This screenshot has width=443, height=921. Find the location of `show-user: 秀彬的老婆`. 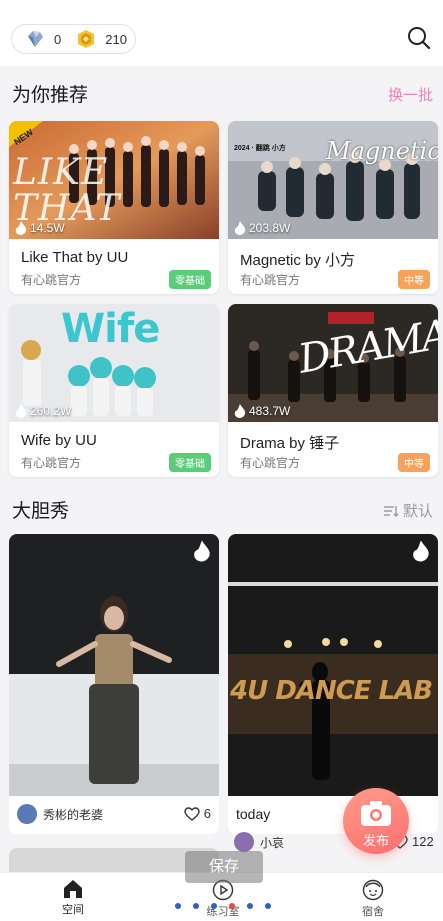

show-user: 秀彬的老婆 is located at coordinates (60, 814).